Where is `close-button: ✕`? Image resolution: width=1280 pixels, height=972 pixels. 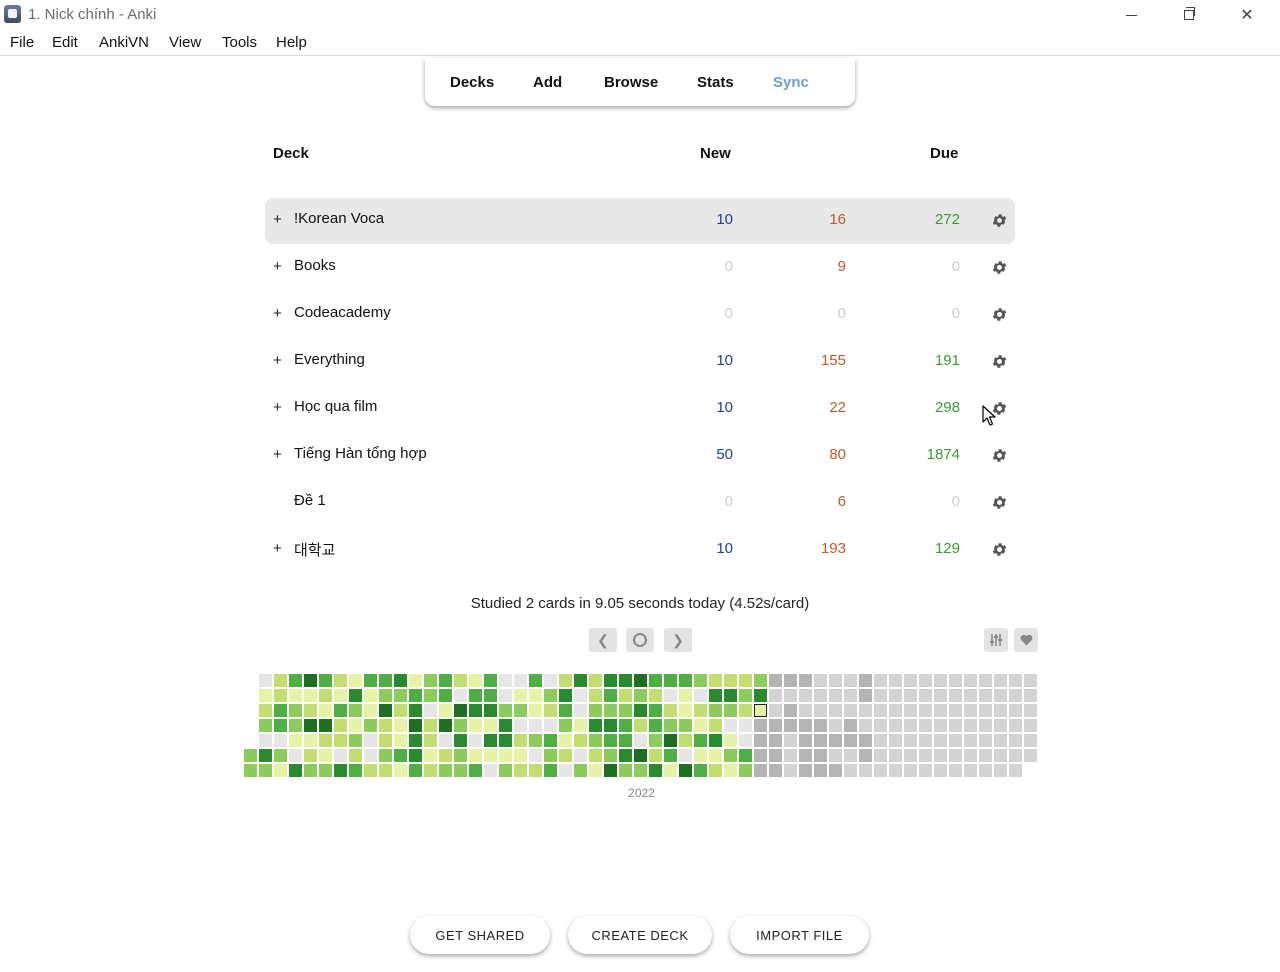
close-button: ✕ is located at coordinates (1247, 15).